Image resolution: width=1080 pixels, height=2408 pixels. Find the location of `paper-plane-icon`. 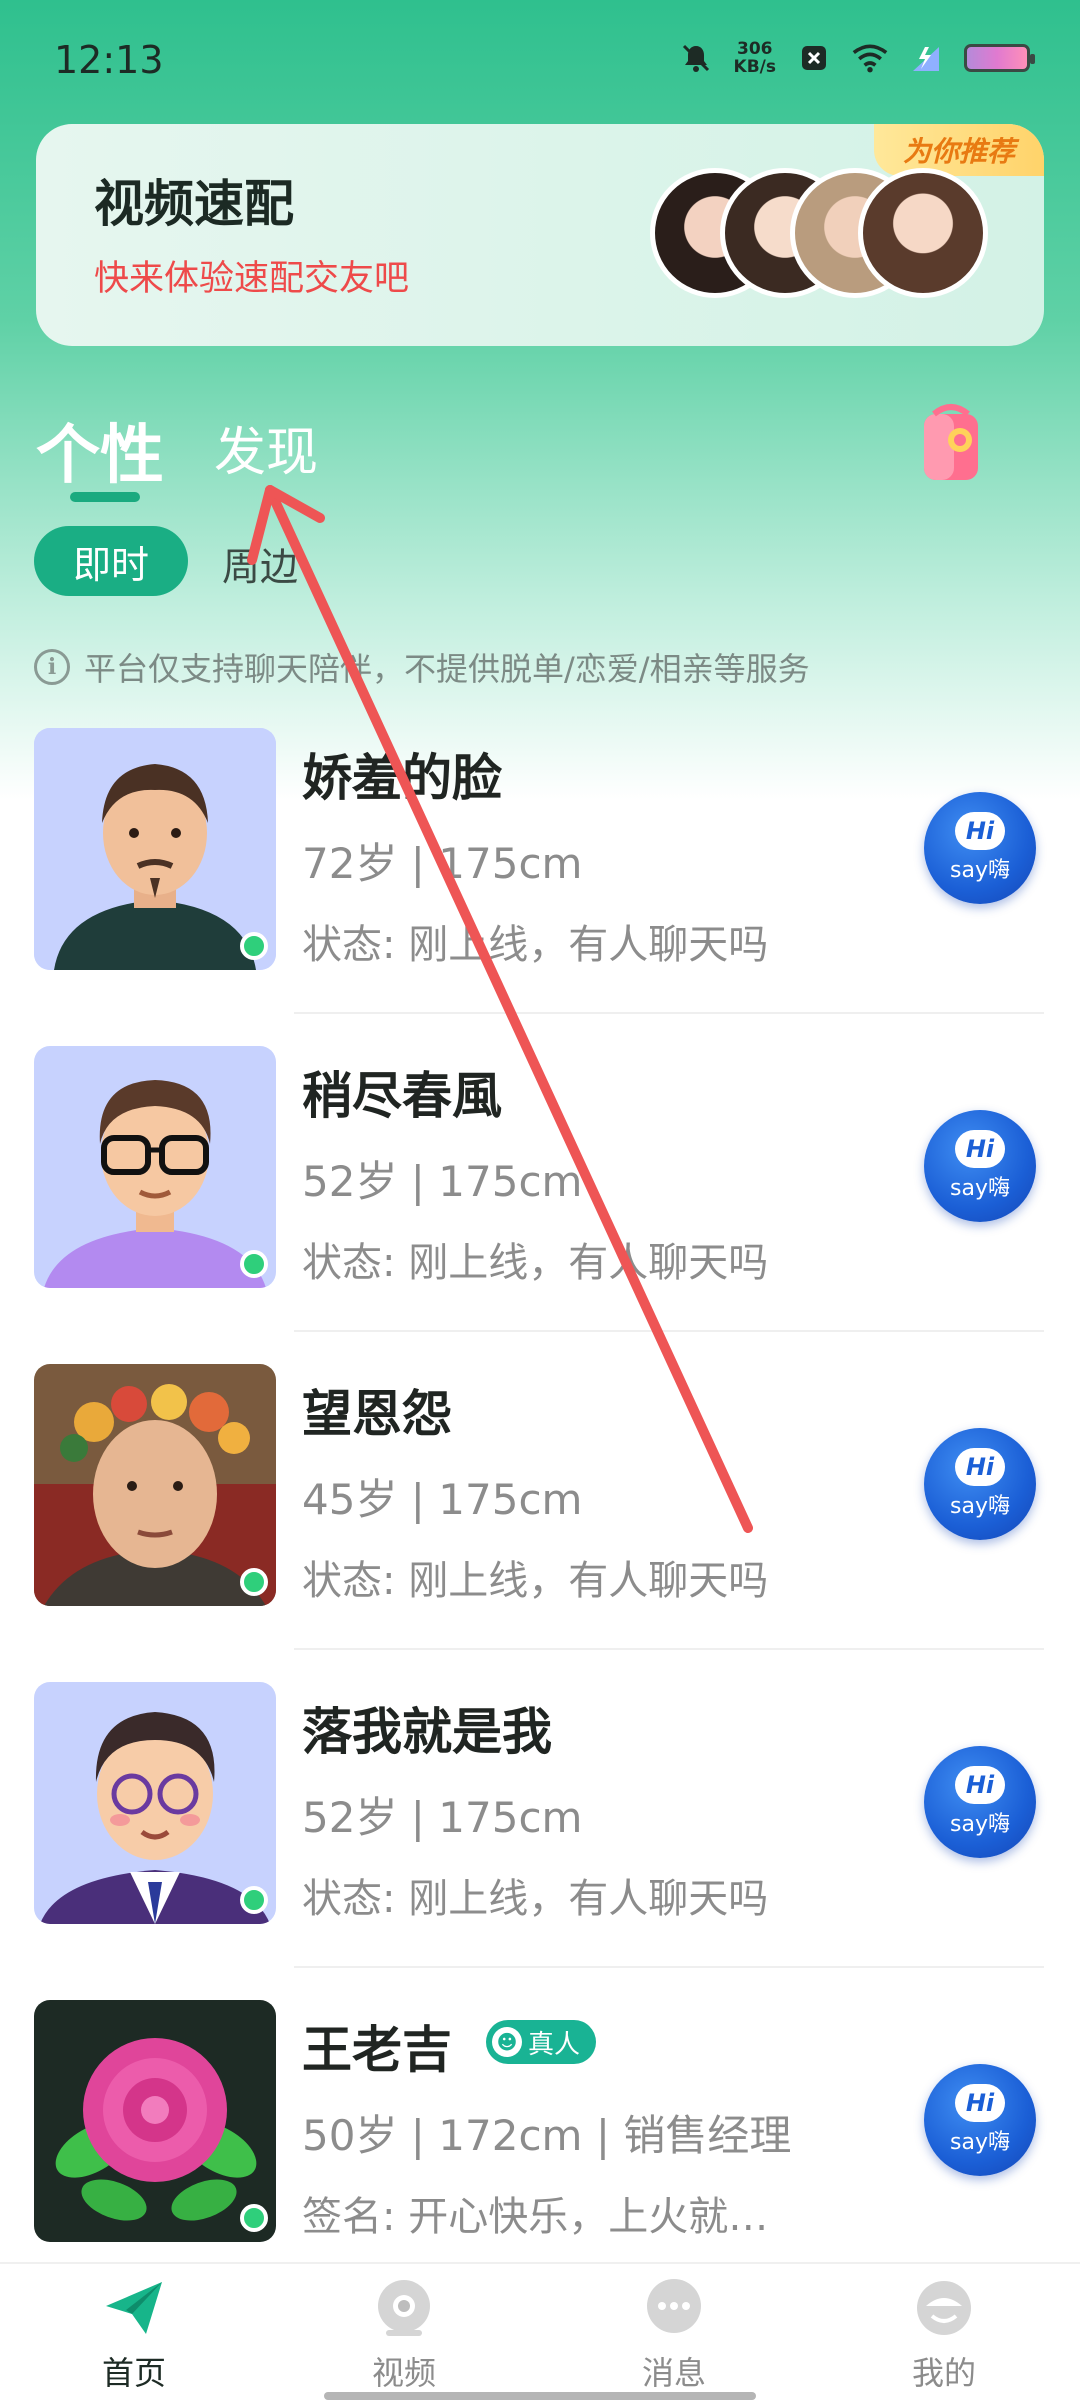

paper-plane-icon is located at coordinates (134, 2308).